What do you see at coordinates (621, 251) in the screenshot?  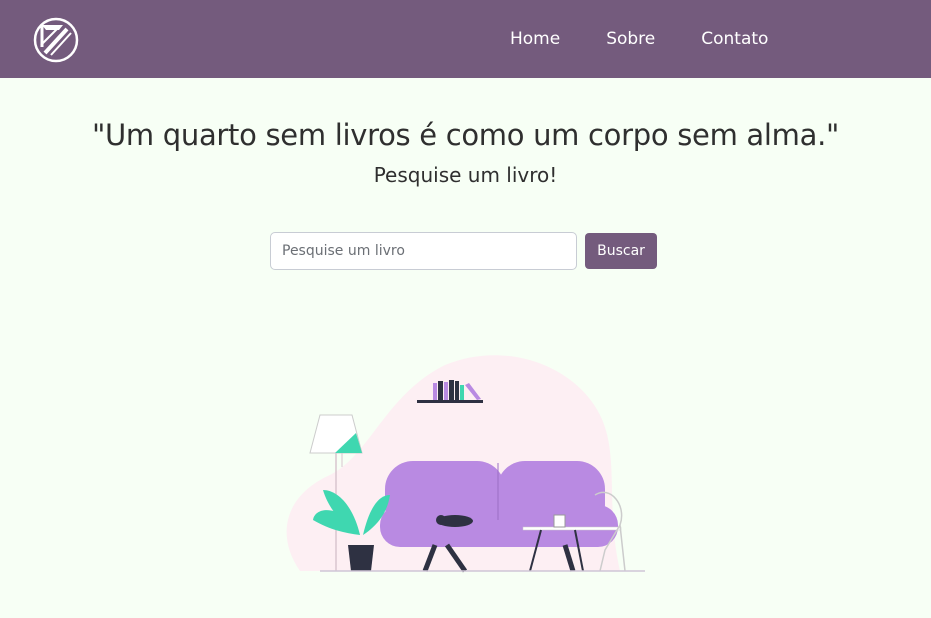 I see `search-button: Buscar` at bounding box center [621, 251].